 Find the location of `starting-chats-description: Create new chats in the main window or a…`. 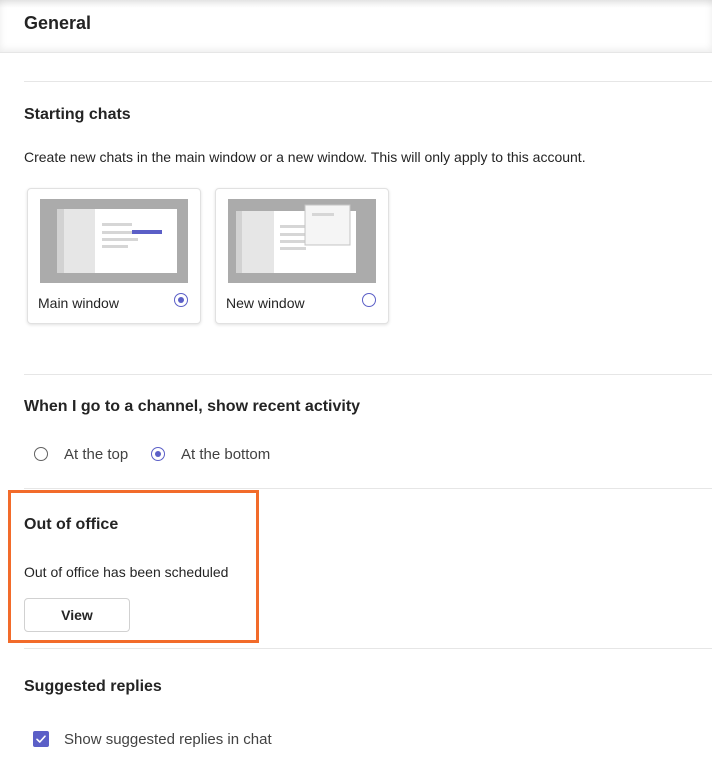

starting-chats-description: Create new chats in the main window or a… is located at coordinates (305, 157).